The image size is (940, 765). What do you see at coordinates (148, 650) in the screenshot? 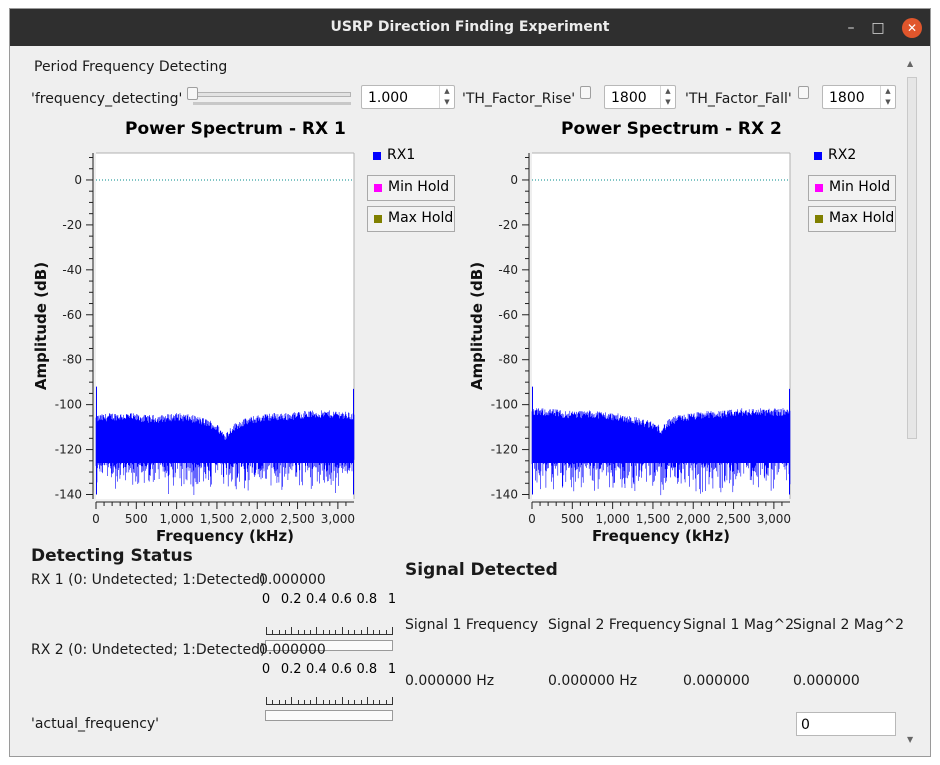
I see `rx2-status-label: RX 2 (0: Undetected; 1:Detected)` at bounding box center [148, 650].